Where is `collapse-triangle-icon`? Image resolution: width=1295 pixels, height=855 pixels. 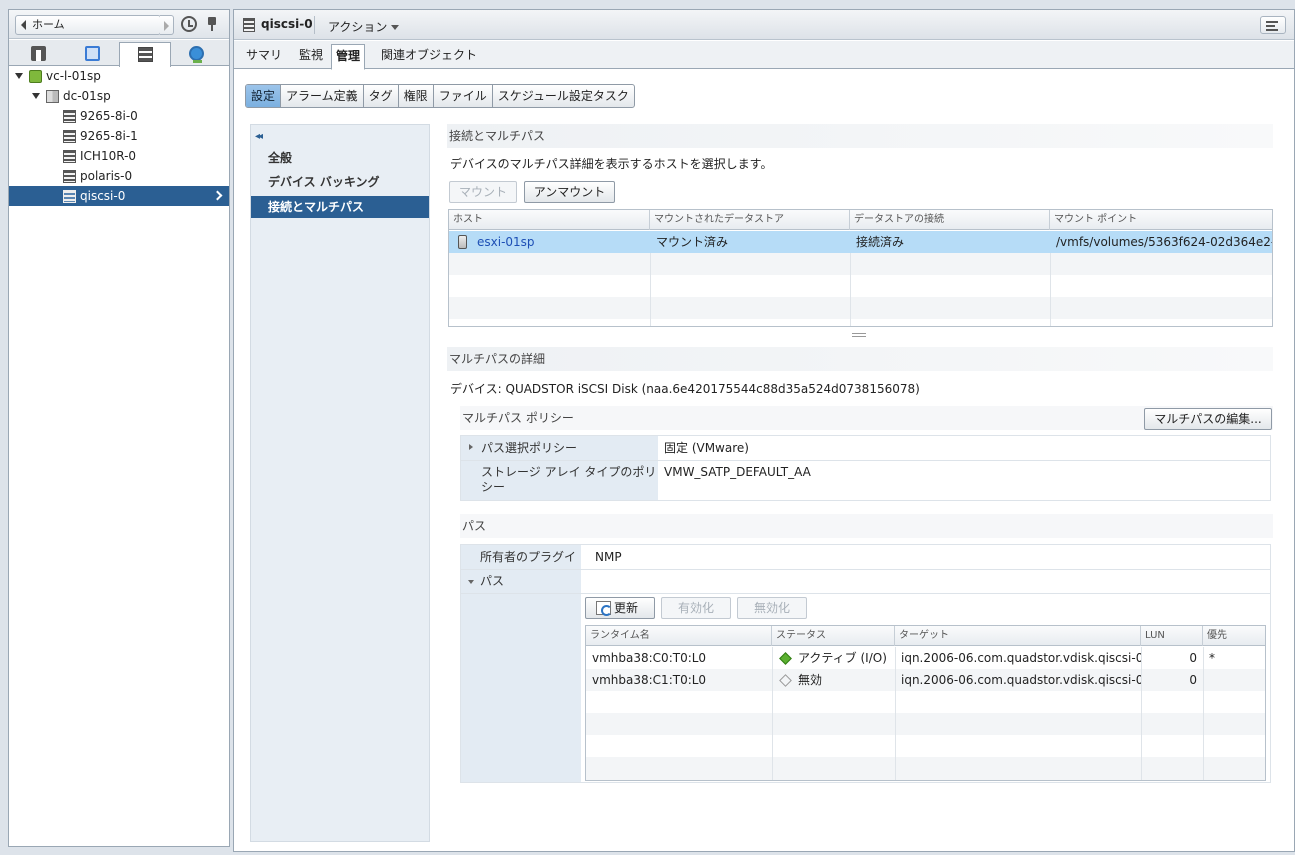 collapse-triangle-icon is located at coordinates (471, 582).